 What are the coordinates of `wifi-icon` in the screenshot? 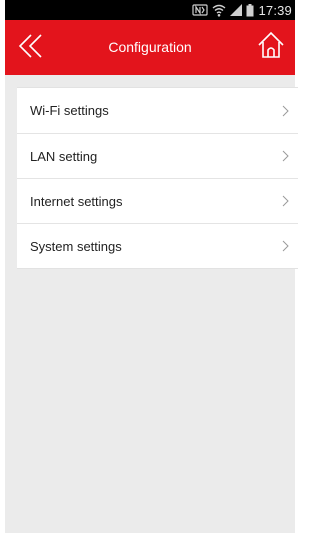 It's located at (219, 10).